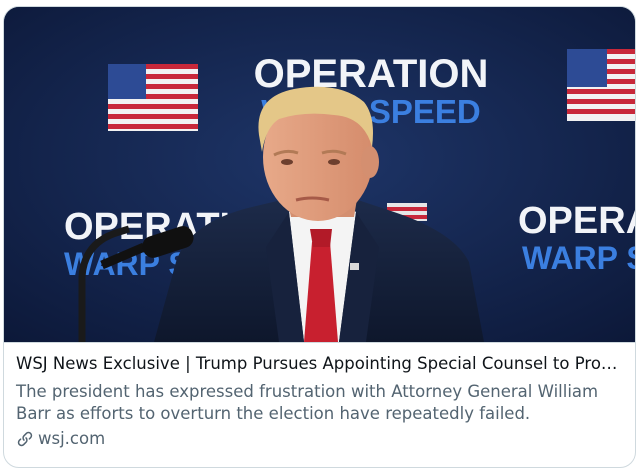  Describe the element at coordinates (601, 85) in the screenshot. I see `flag-right-icon` at that location.